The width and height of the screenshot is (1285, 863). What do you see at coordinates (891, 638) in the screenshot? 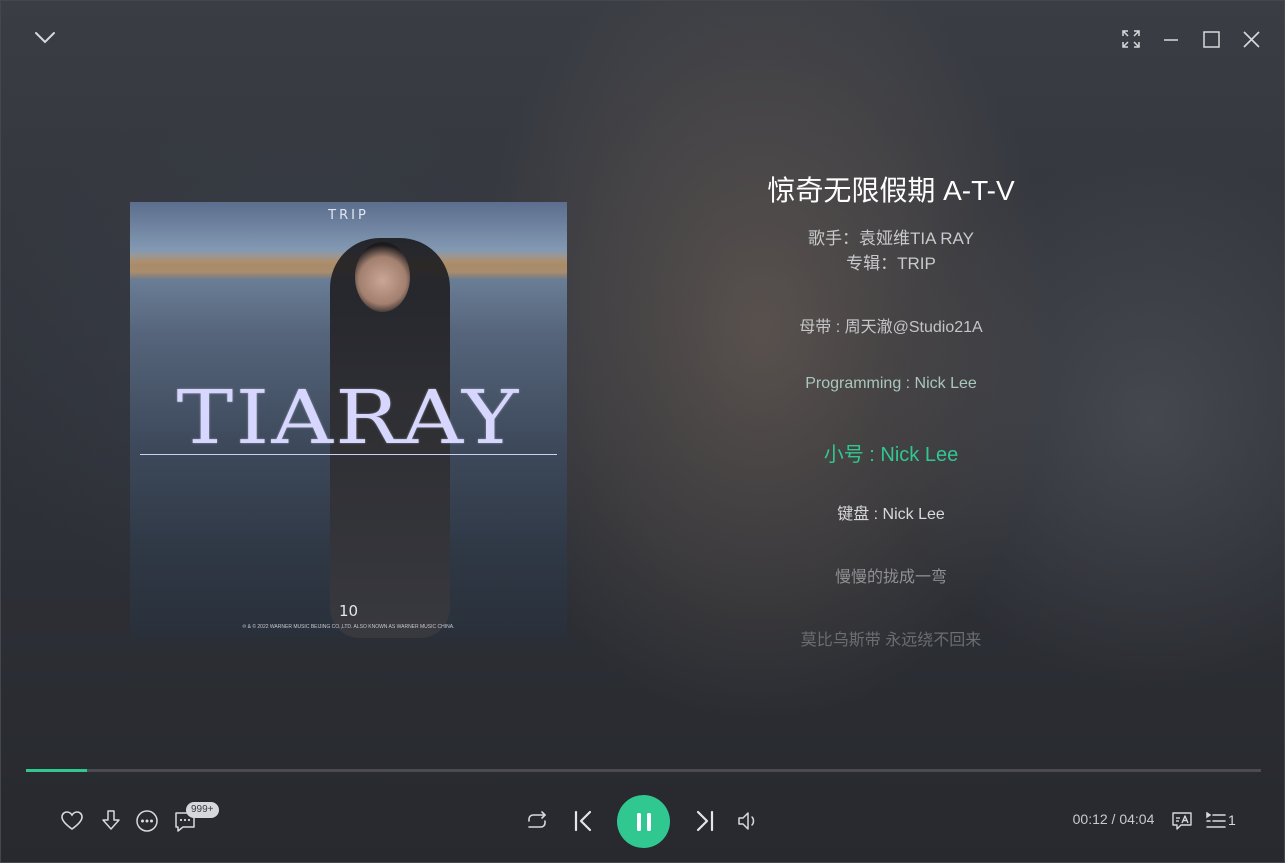
I see `lyric-line: 莫比乌斯带 永远绕不回来` at bounding box center [891, 638].